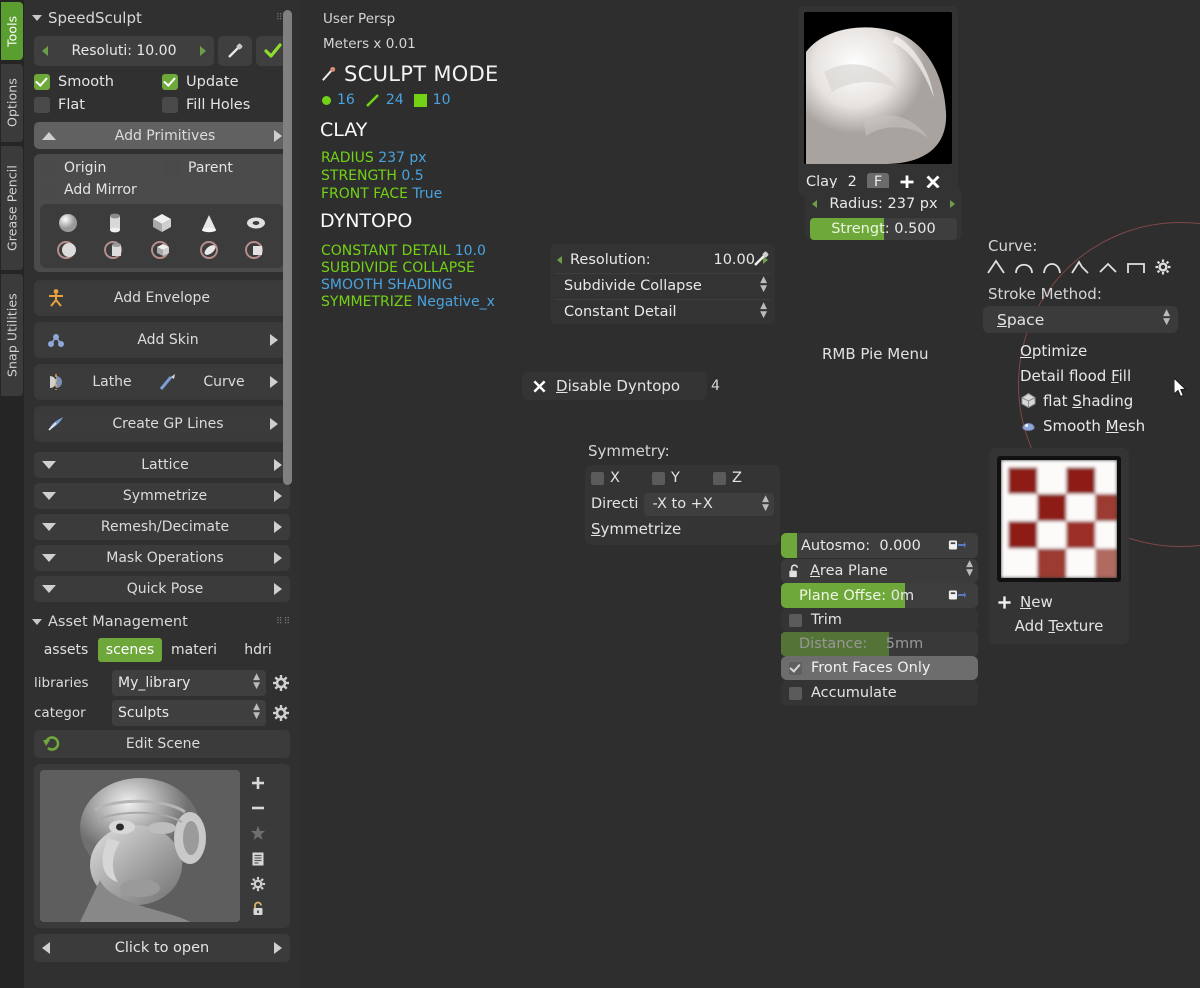 The height and width of the screenshot is (988, 1200). What do you see at coordinates (49, 496) in the screenshot?
I see `symmetrize-expand-icon` at bounding box center [49, 496].